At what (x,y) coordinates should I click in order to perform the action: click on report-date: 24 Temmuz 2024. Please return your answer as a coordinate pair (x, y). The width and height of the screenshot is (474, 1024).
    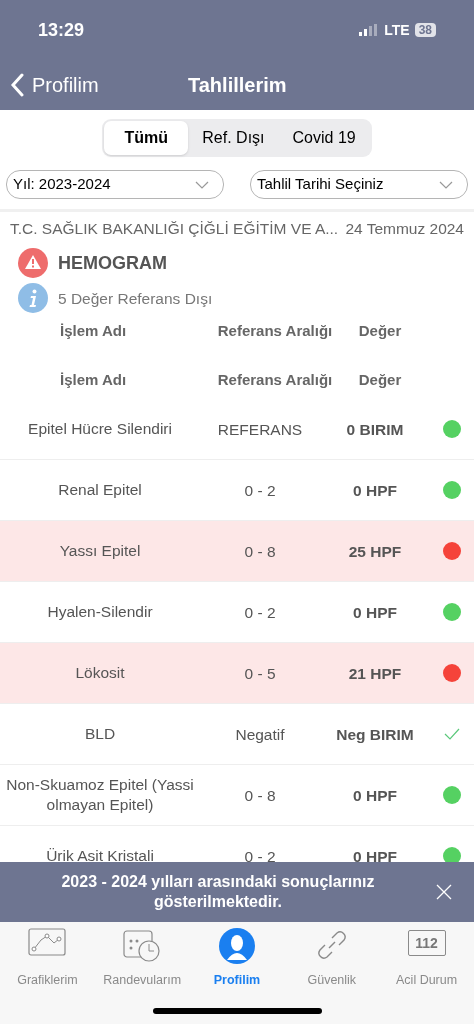
    Looking at the image, I should click on (404, 229).